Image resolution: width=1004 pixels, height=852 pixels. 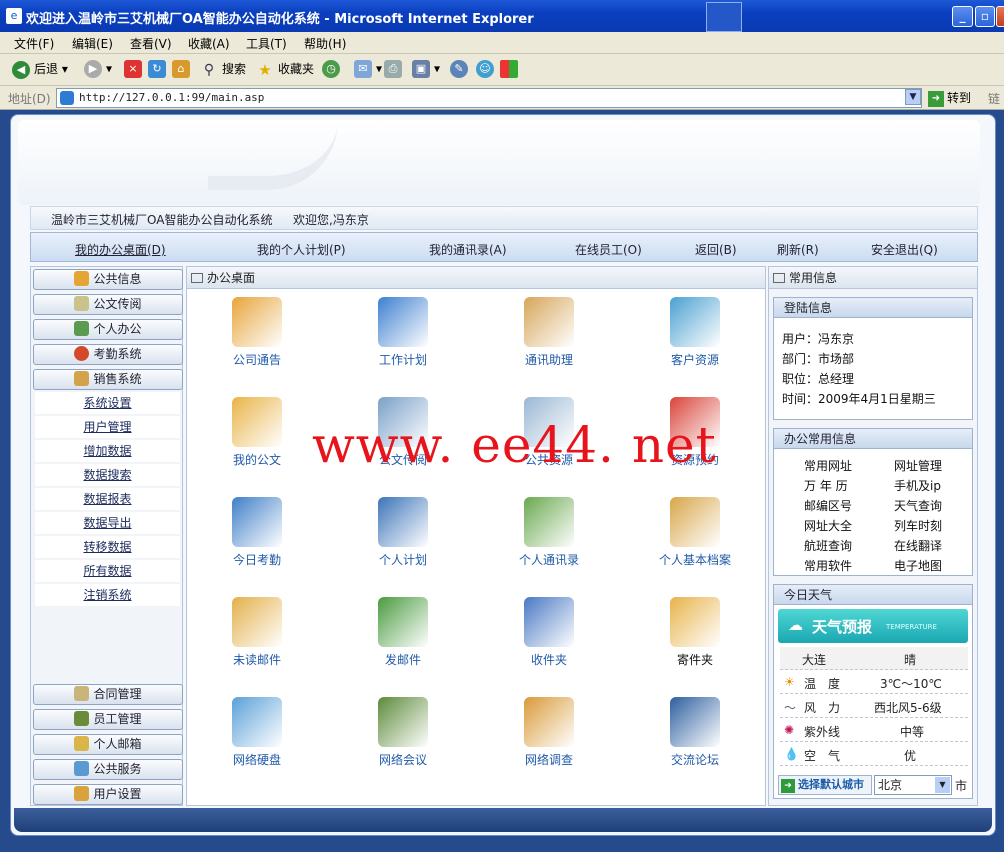 I want to click on nav-plan: 我的个人计划(P), so click(x=301, y=249).